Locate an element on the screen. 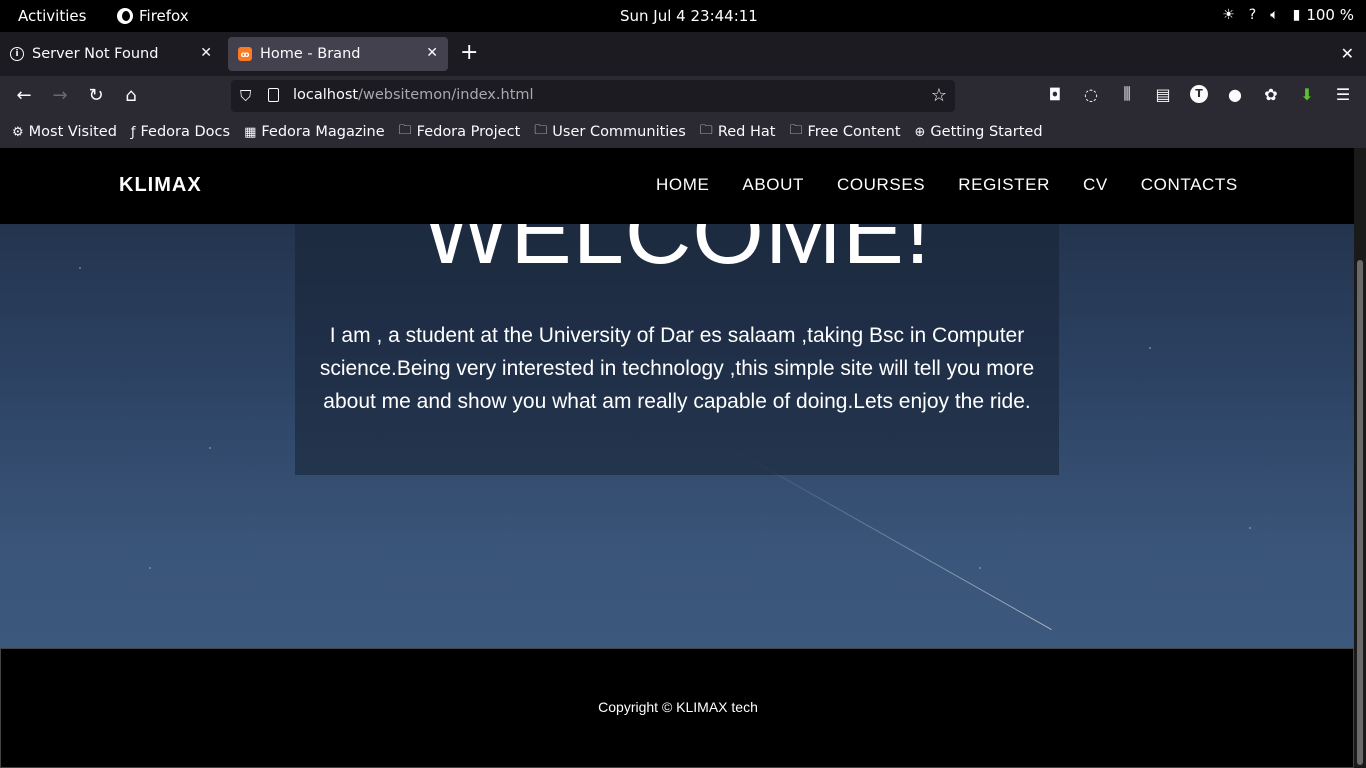  tab-home-brand: ꝏ Home - Brand ✕ is located at coordinates (338, 54).